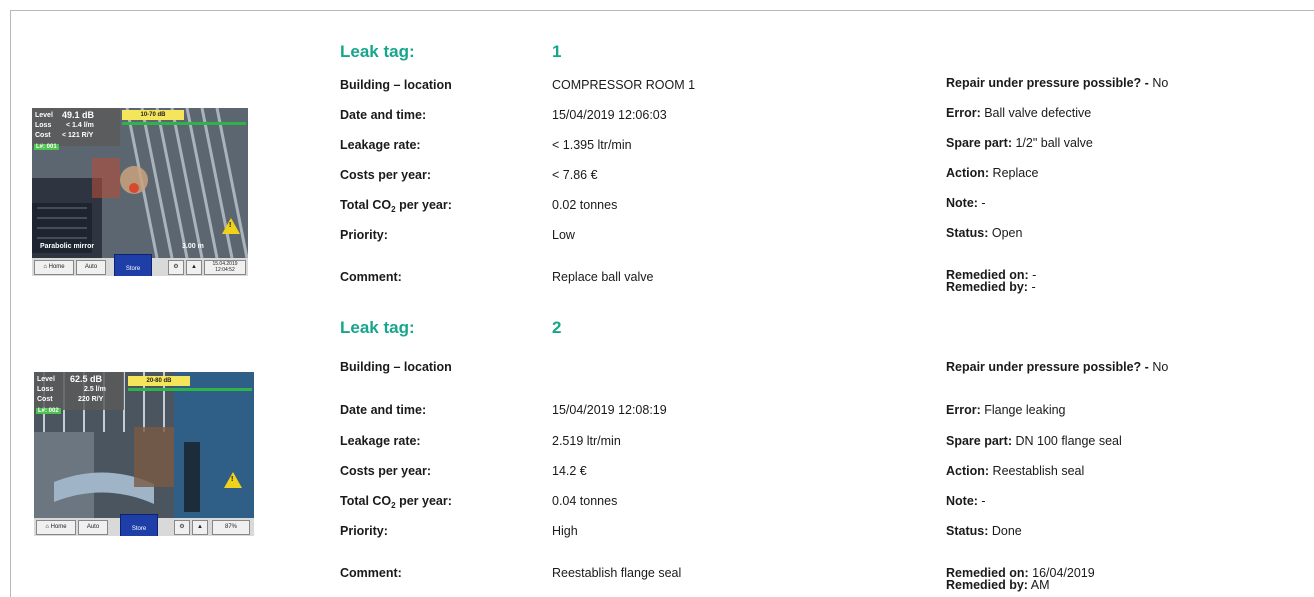 The width and height of the screenshot is (1314, 597). Describe the element at coordinates (78, 135) in the screenshot. I see `cost-value: < 121 R/Y` at that location.